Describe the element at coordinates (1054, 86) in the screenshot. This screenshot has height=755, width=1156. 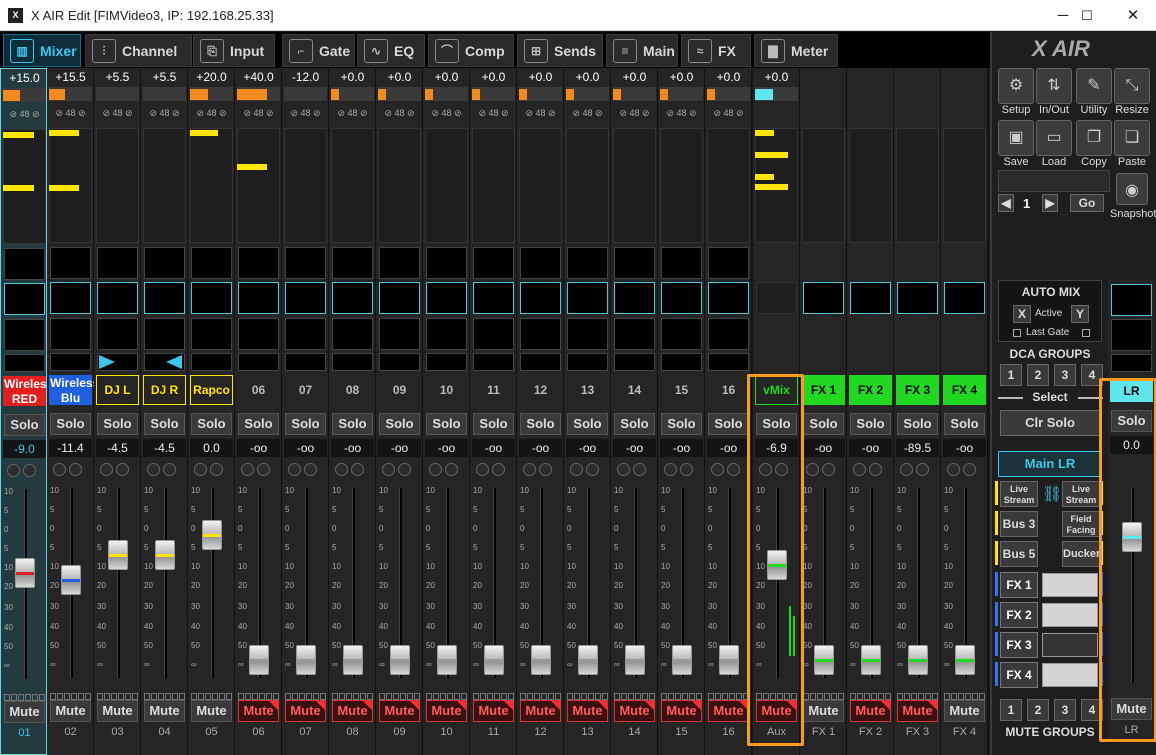
I see `in-out-icon: ⇅` at that location.